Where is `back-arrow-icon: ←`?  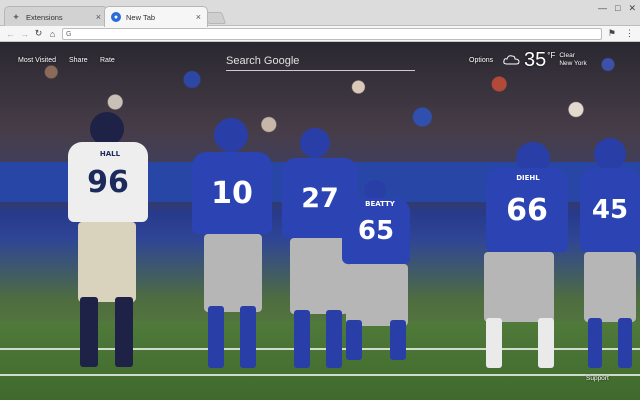
back-arrow-icon: ← is located at coordinates (10, 33).